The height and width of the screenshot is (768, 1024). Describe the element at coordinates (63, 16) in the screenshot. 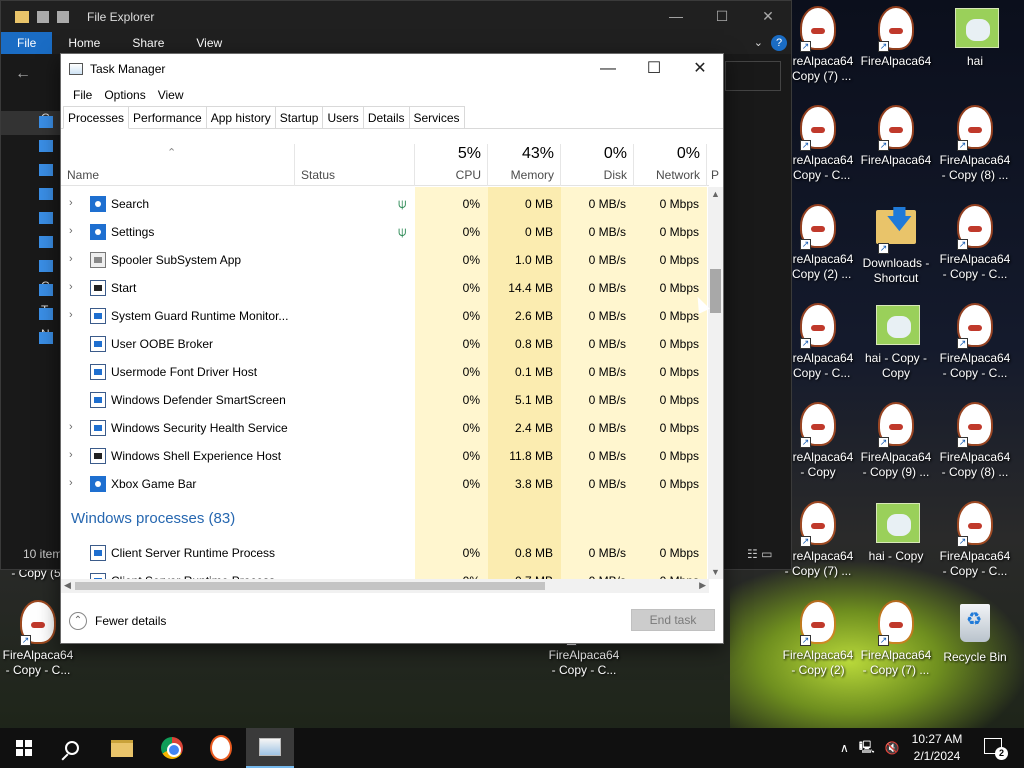

I see `new-folder-icon` at that location.